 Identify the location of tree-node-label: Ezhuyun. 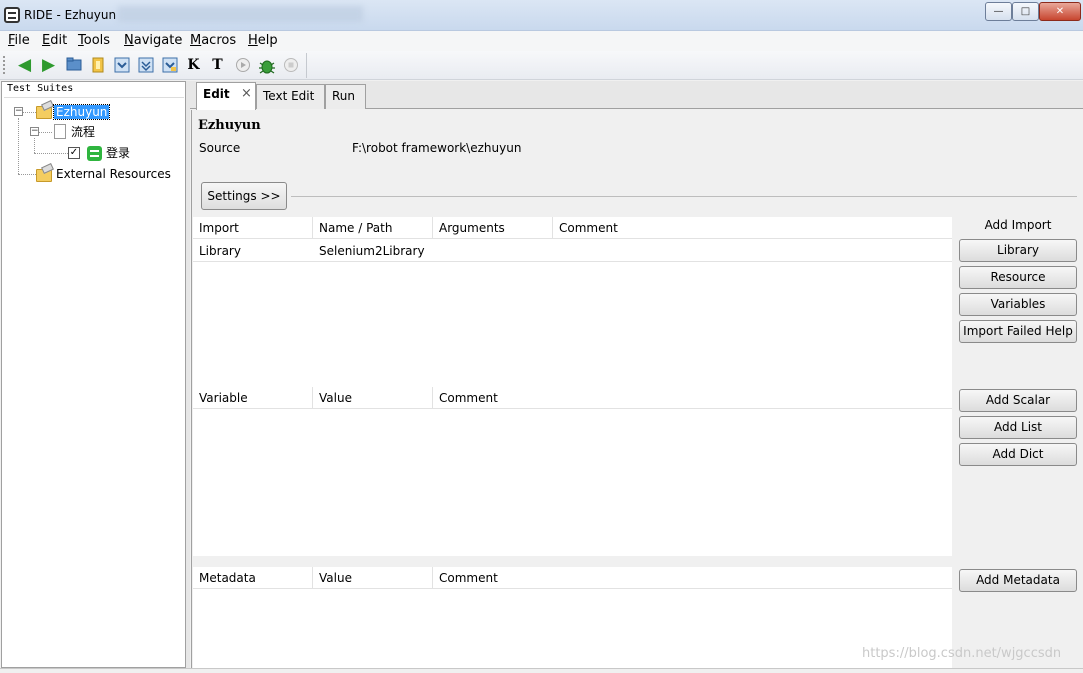
(81, 112).